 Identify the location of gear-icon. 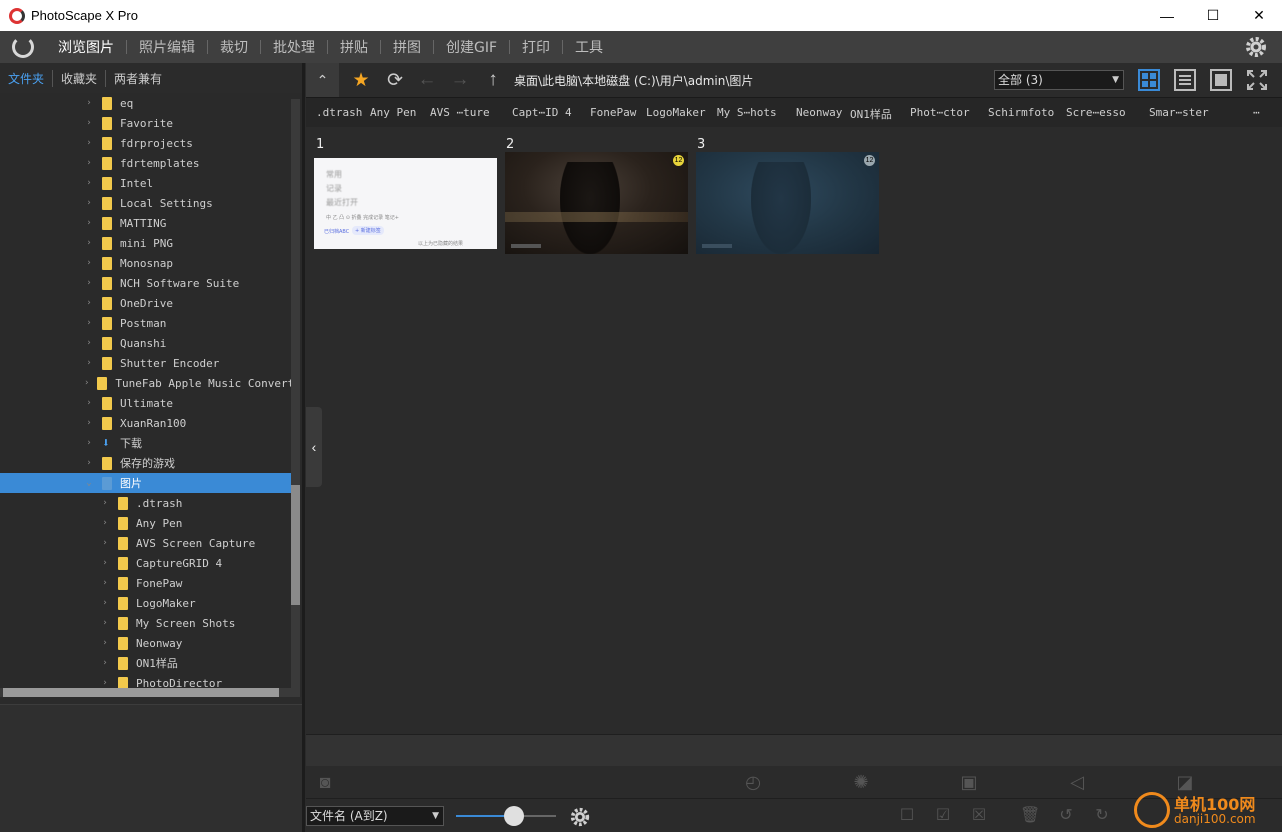
(1256, 47).